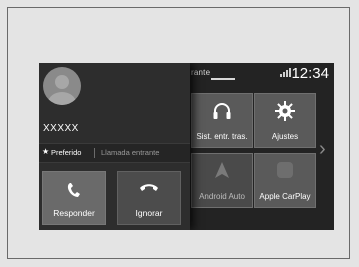  What do you see at coordinates (94, 153) in the screenshot?
I see `divider` at bounding box center [94, 153].